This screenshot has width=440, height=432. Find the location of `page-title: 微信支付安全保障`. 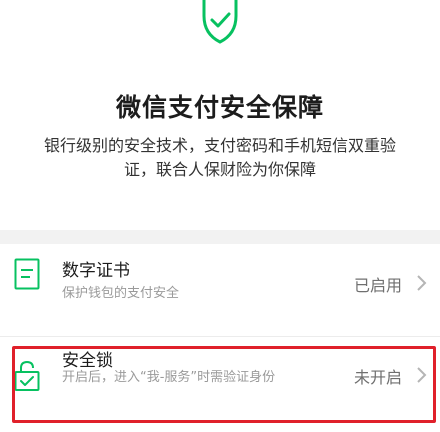

page-title: 微信支付安全保障 is located at coordinates (219, 107).